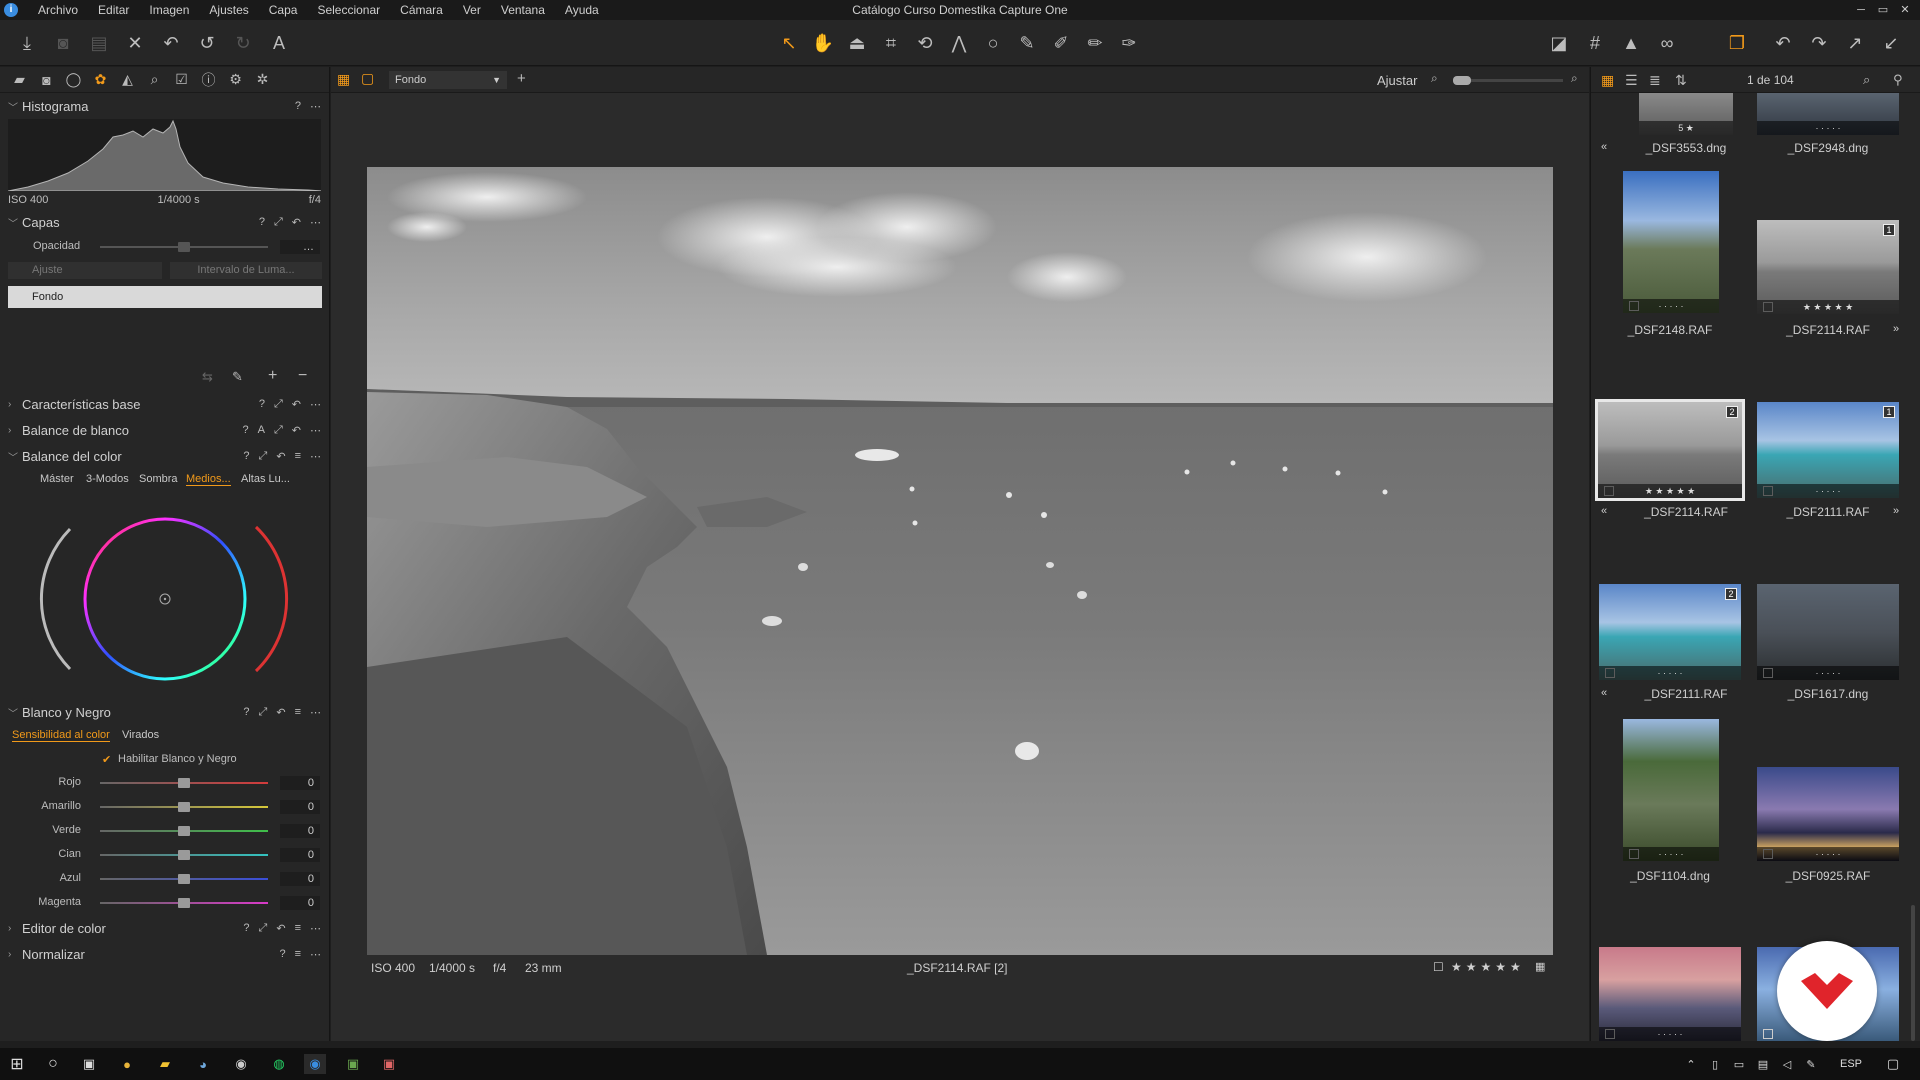 The width and height of the screenshot is (1920, 1080). Describe the element at coordinates (279, 43) in the screenshot. I see `text-tool-icon: A` at that location.